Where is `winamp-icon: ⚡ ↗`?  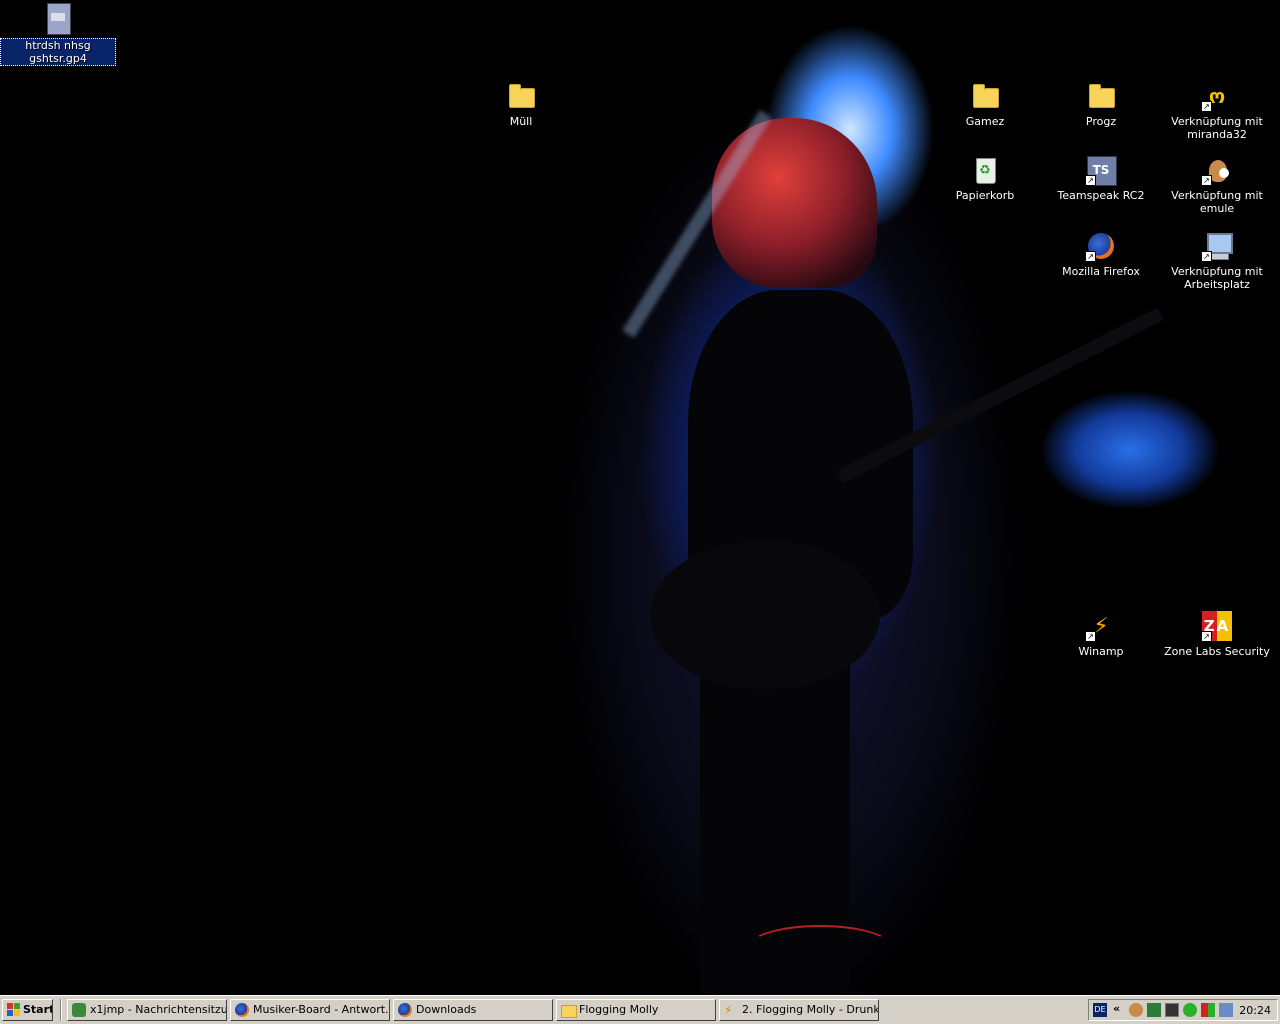 winamp-icon: ⚡ ↗ is located at coordinates (1101, 626).